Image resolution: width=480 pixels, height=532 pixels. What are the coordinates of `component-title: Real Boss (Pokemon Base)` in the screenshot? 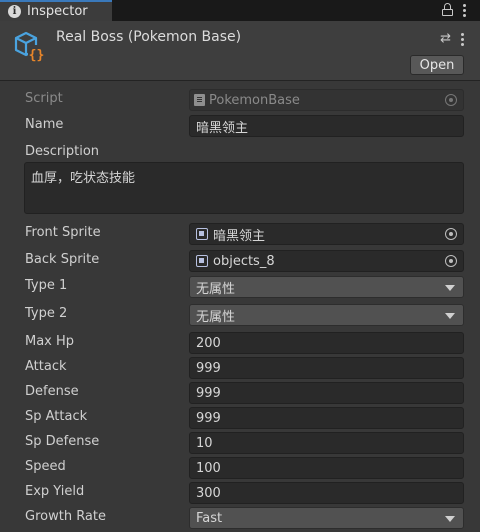 It's located at (149, 37).